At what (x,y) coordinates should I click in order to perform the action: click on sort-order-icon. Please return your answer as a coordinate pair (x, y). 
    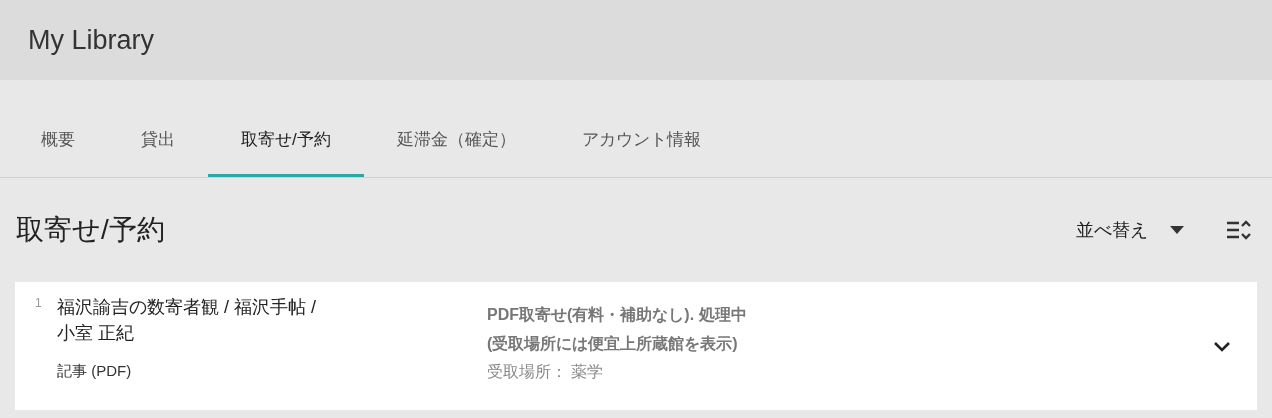
    Looking at the image, I should click on (1239, 230).